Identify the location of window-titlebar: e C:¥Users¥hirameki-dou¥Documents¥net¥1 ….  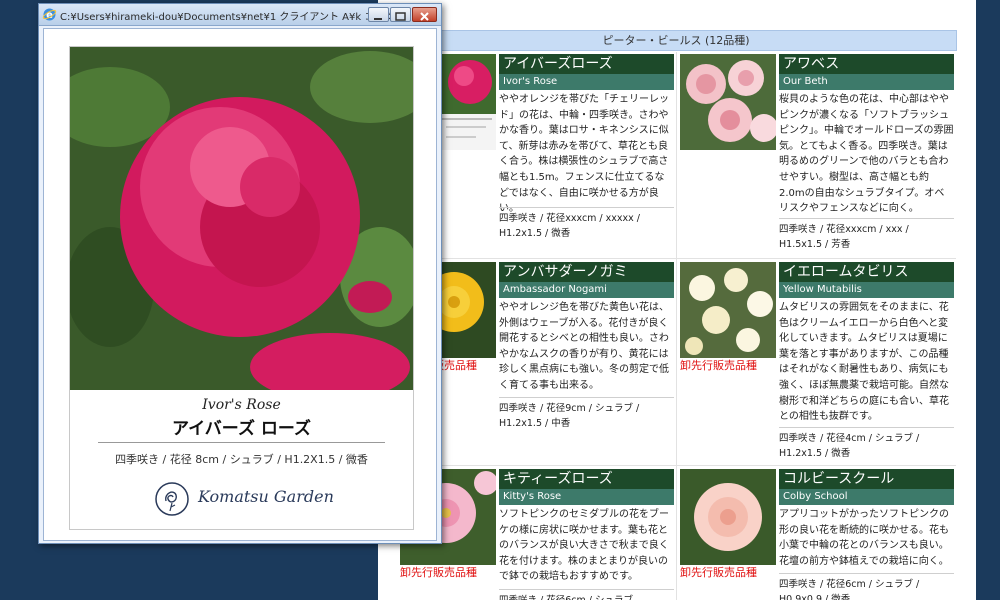
(240, 15).